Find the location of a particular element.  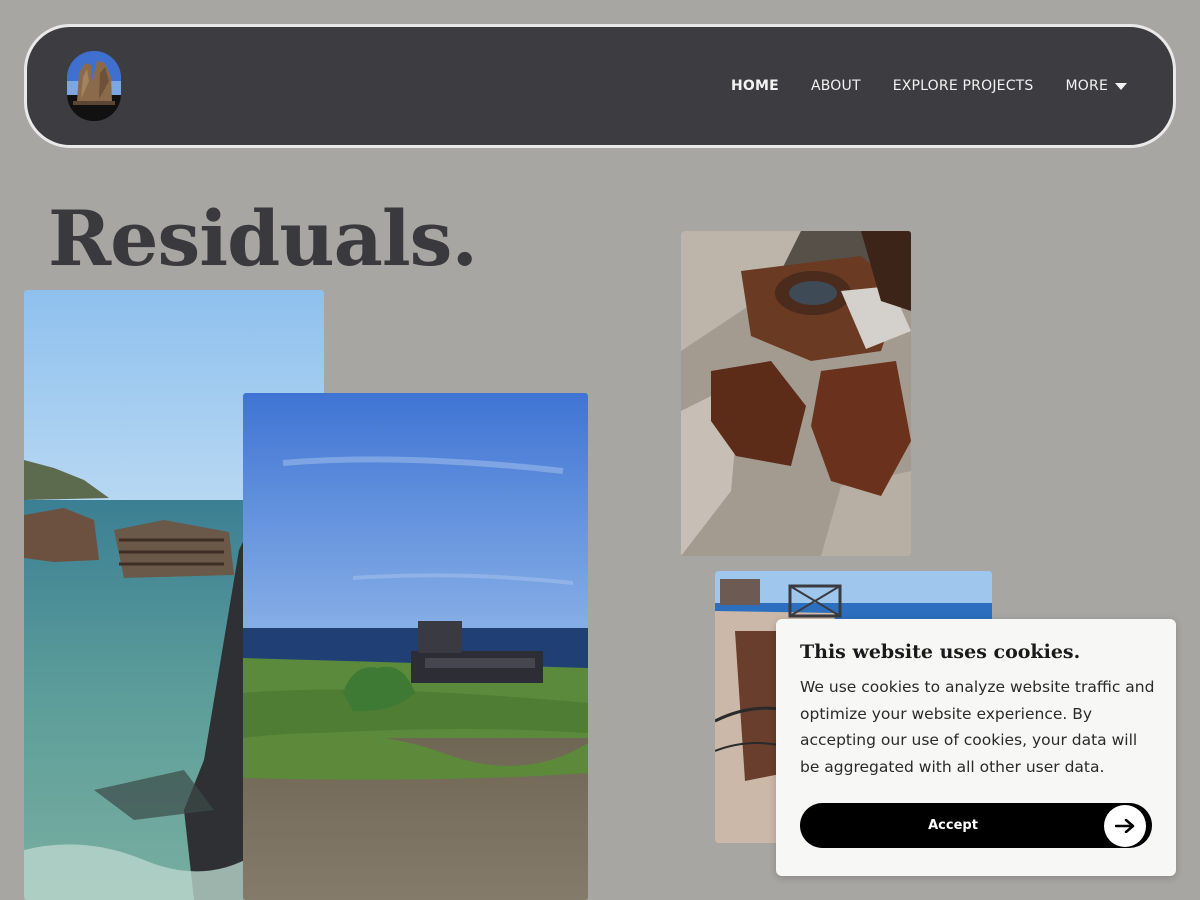

header-bar: HOME ABOUT EXPLORE PROJECTS MORE is located at coordinates (600, 86).